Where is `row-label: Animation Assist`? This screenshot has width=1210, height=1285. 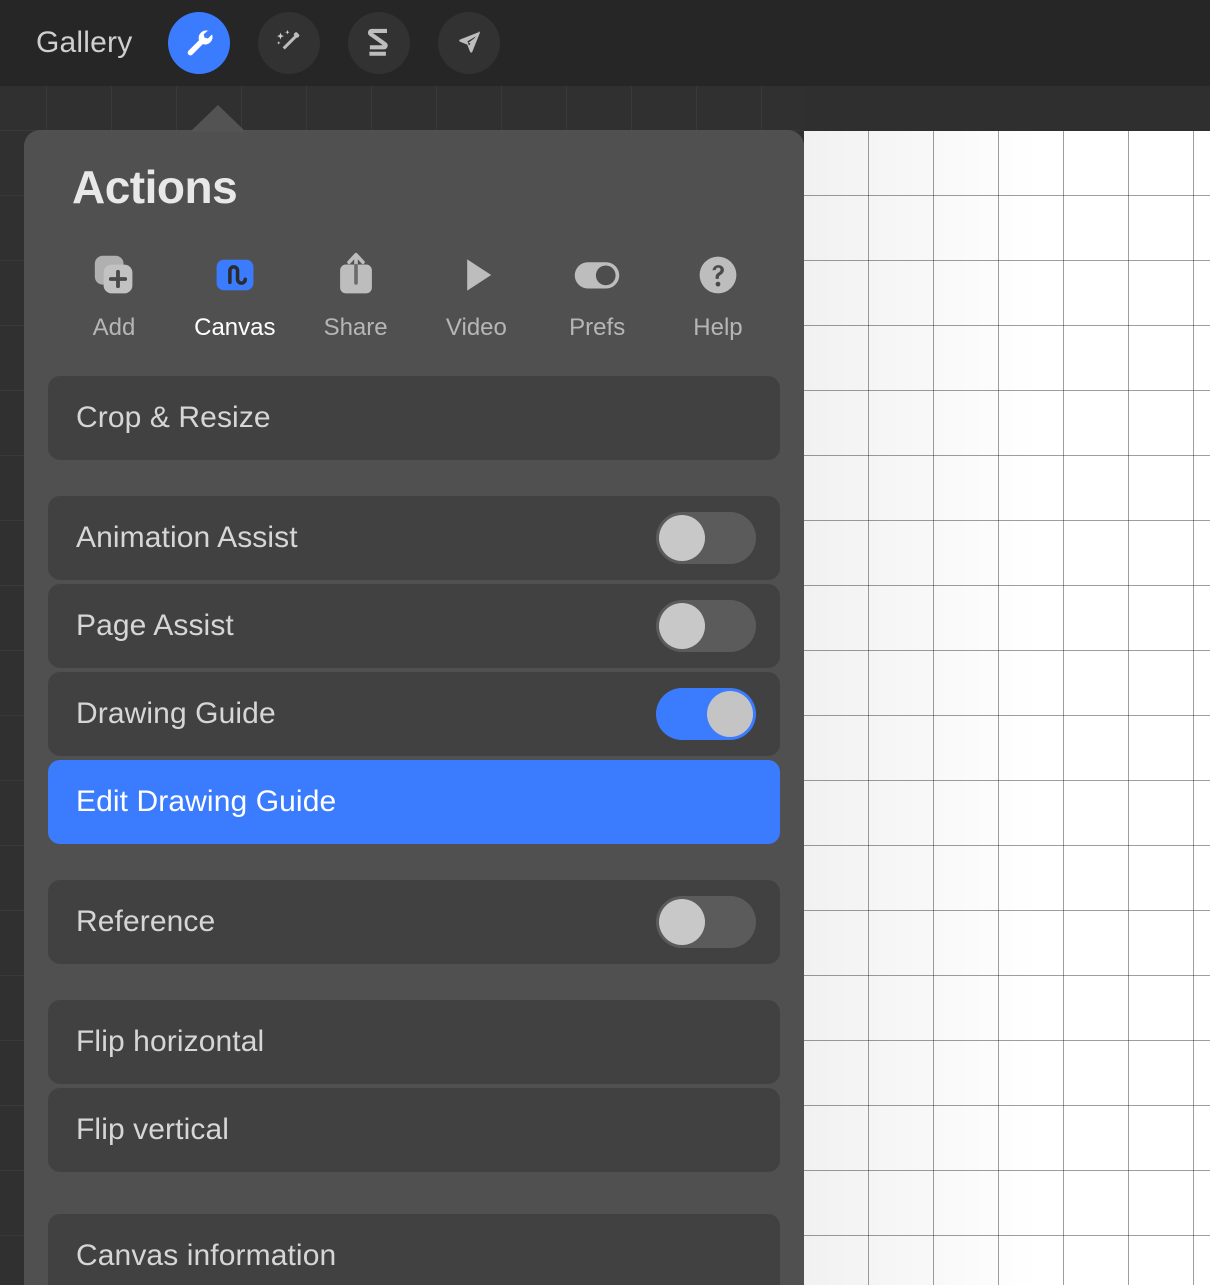
row-label: Animation Assist is located at coordinates (187, 537).